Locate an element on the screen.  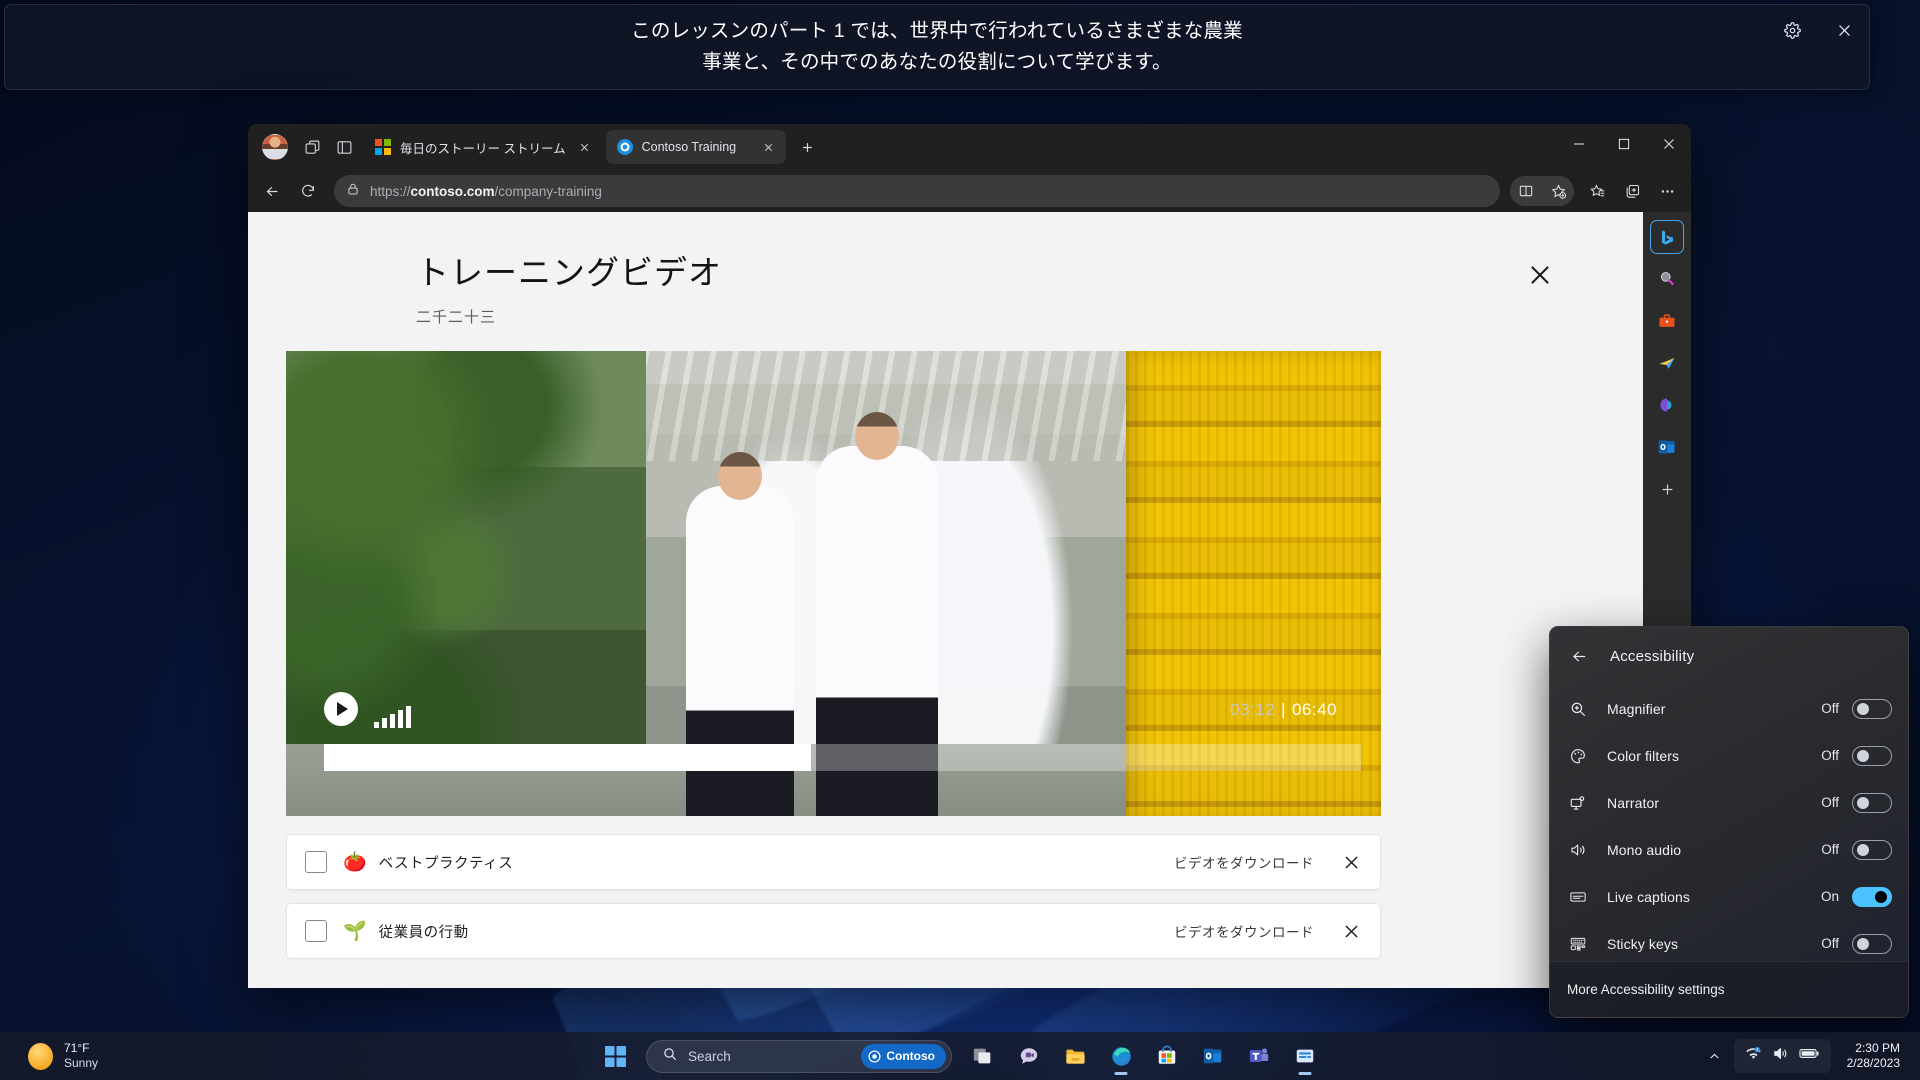
accessibility-item-label: Live captions is located at coordinates (1649, 896).